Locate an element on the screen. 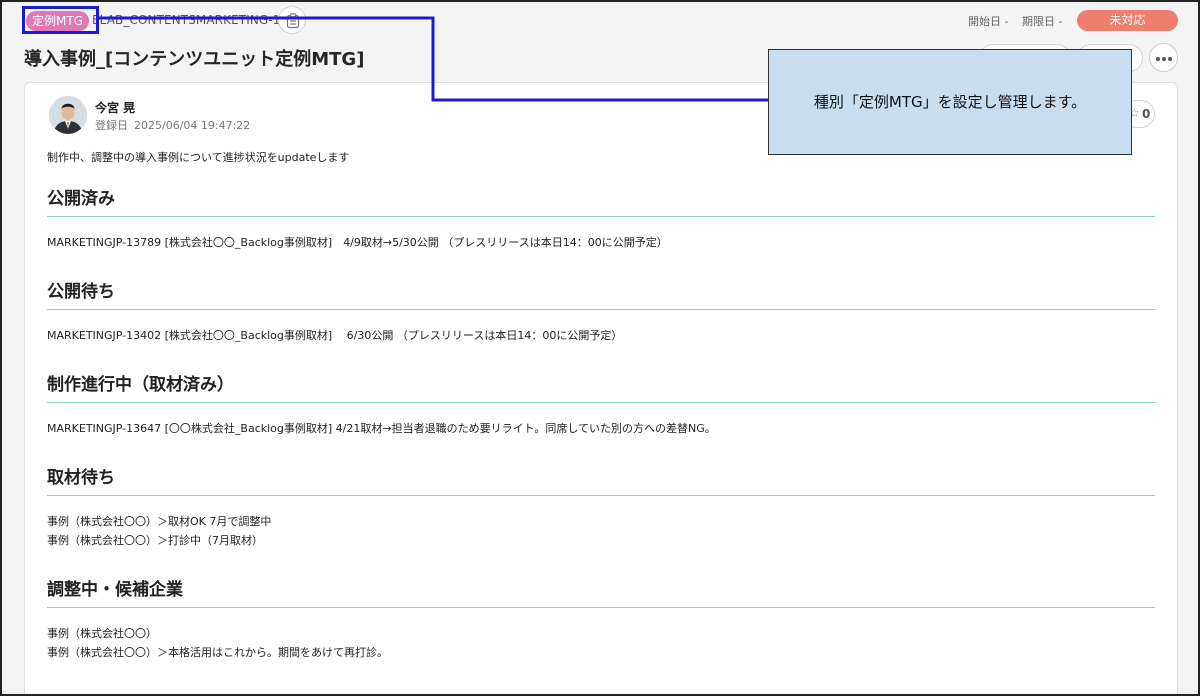  due-date: 期限日 - is located at coordinates (1042, 21).